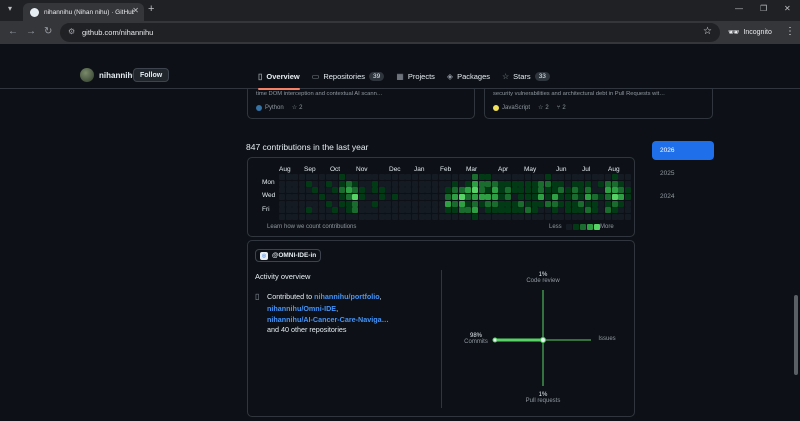  What do you see at coordinates (71, 31) in the screenshot?
I see `site-info-icon: ⚙` at bounding box center [71, 31].